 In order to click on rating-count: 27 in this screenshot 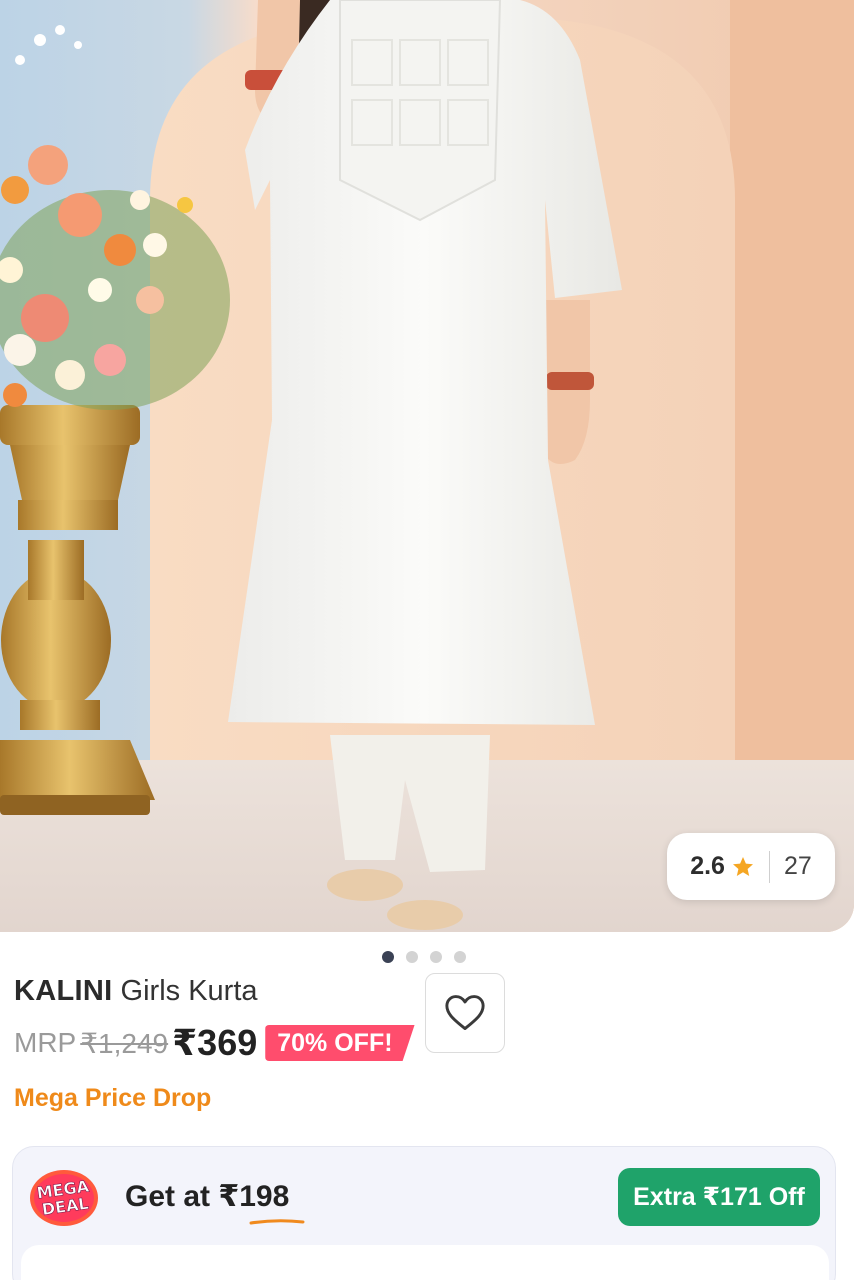, I will do `click(797, 866)`.